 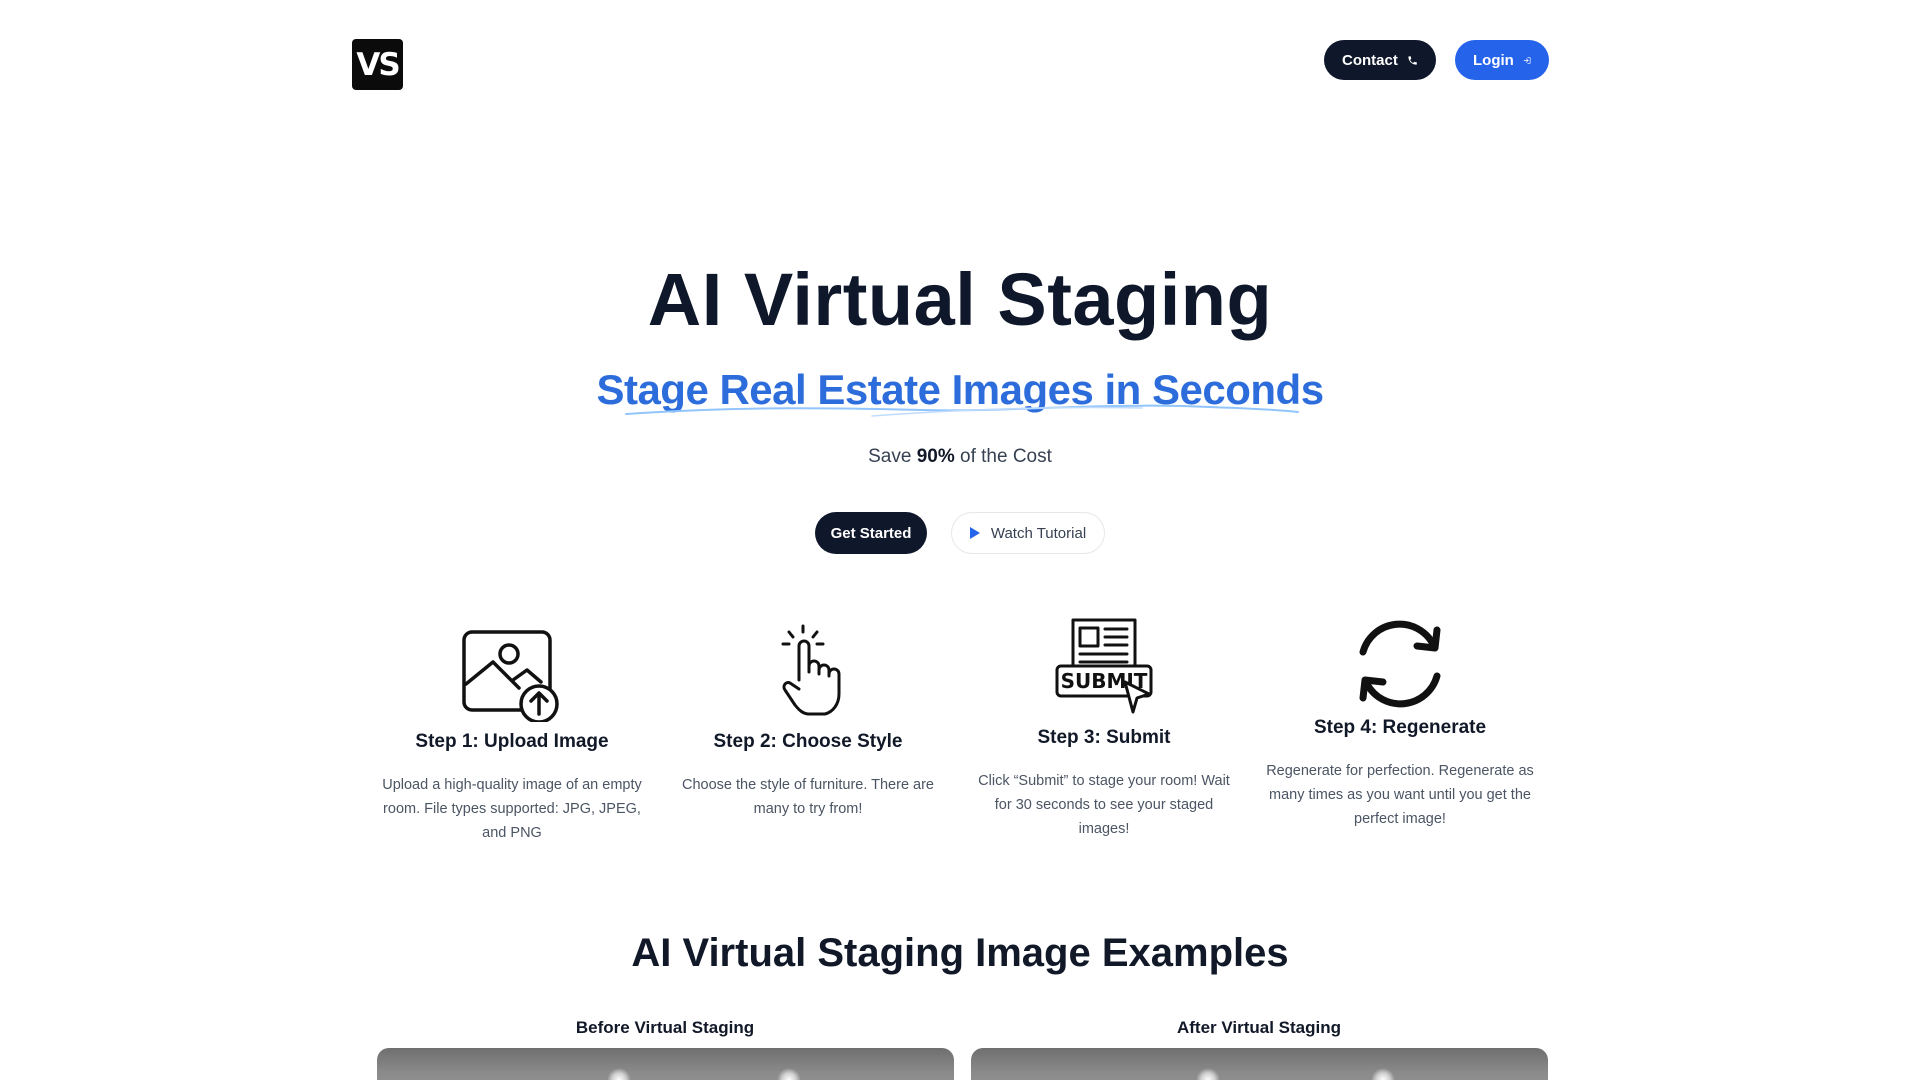 I want to click on step-3-title: Step 3: Submit, so click(x=1104, y=737).